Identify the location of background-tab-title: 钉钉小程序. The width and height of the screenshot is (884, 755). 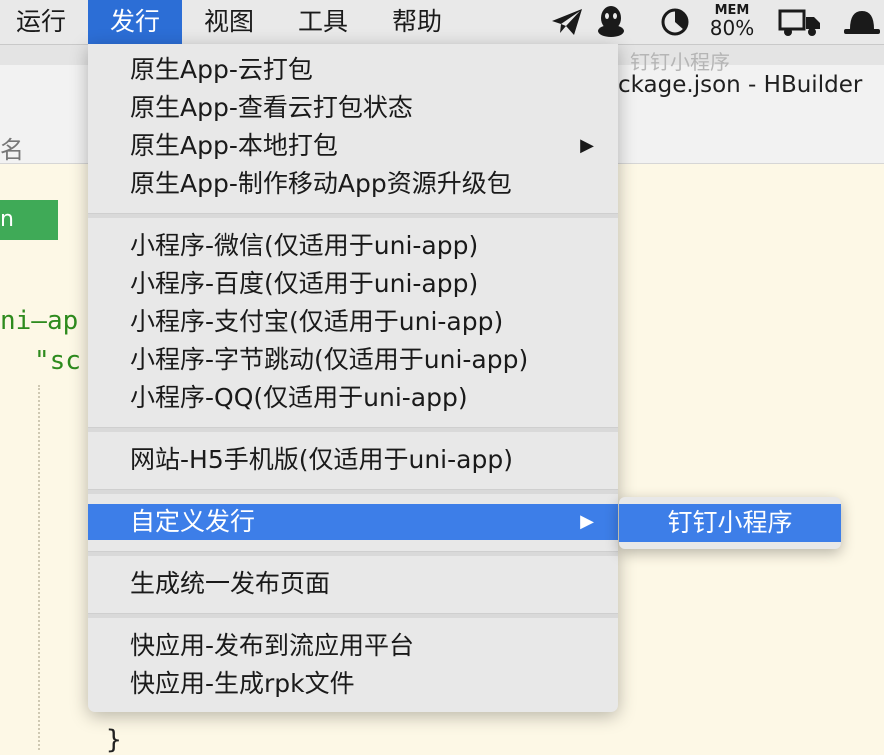
(680, 60).